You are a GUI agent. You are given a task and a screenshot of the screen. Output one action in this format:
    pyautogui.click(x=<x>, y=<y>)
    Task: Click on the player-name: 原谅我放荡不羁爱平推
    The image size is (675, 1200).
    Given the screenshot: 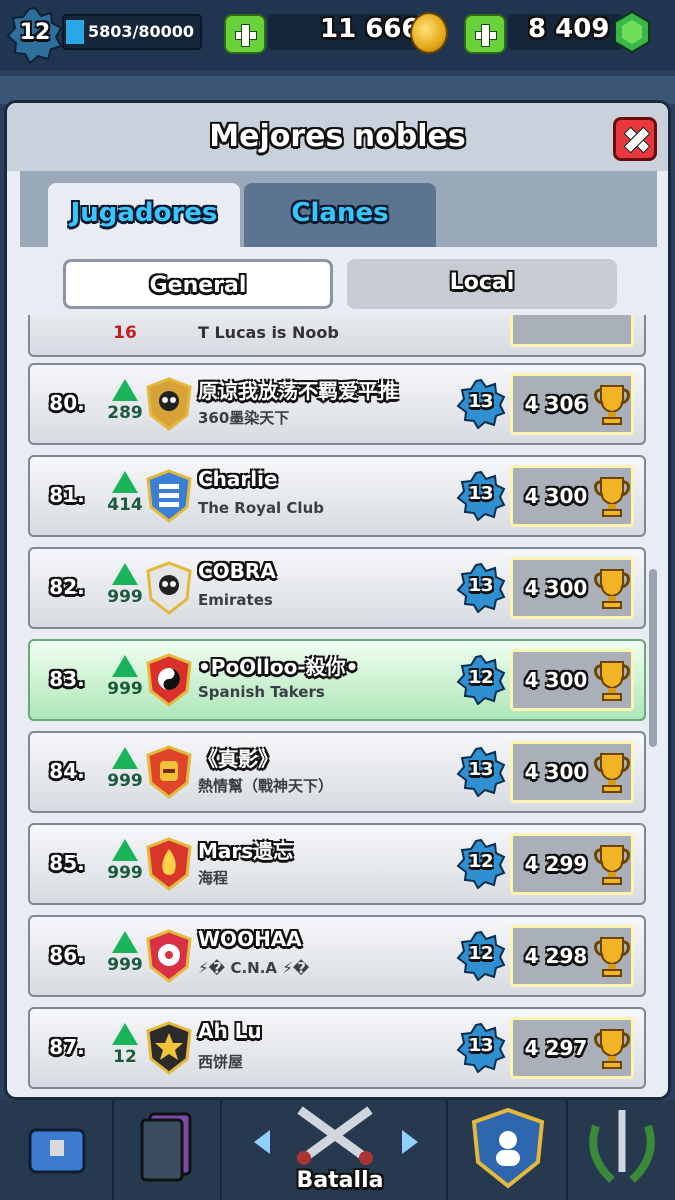 What is the action you would take?
    pyautogui.click(x=298, y=391)
    